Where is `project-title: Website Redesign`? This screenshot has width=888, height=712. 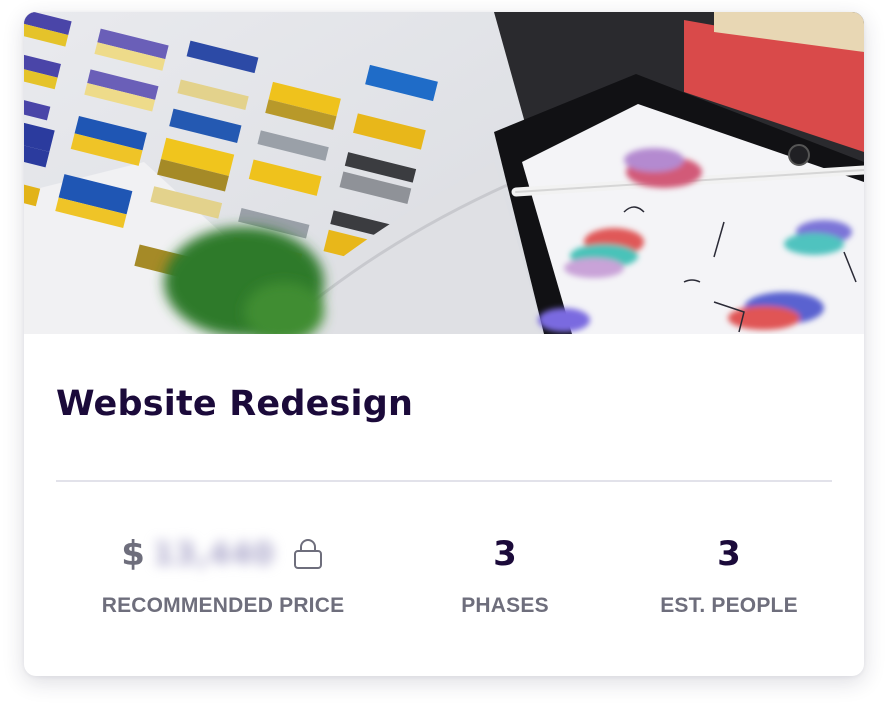
project-title: Website Redesign is located at coordinates (235, 404).